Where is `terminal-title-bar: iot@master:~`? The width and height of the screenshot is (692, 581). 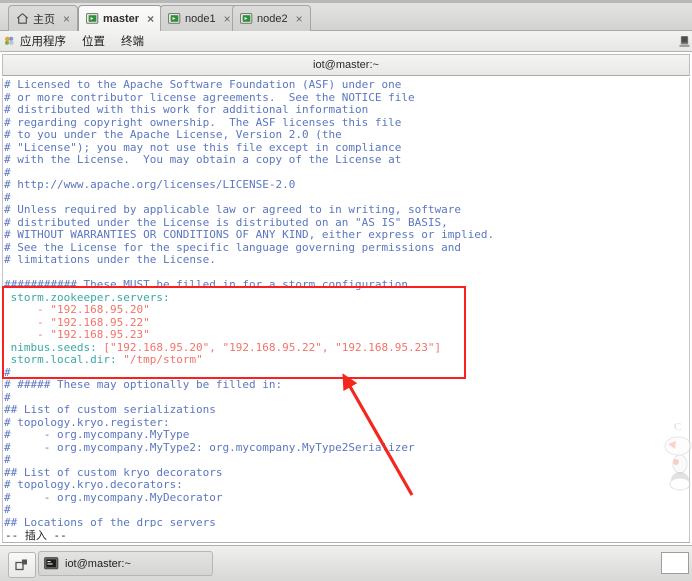 terminal-title-bar: iot@master:~ is located at coordinates (346, 65).